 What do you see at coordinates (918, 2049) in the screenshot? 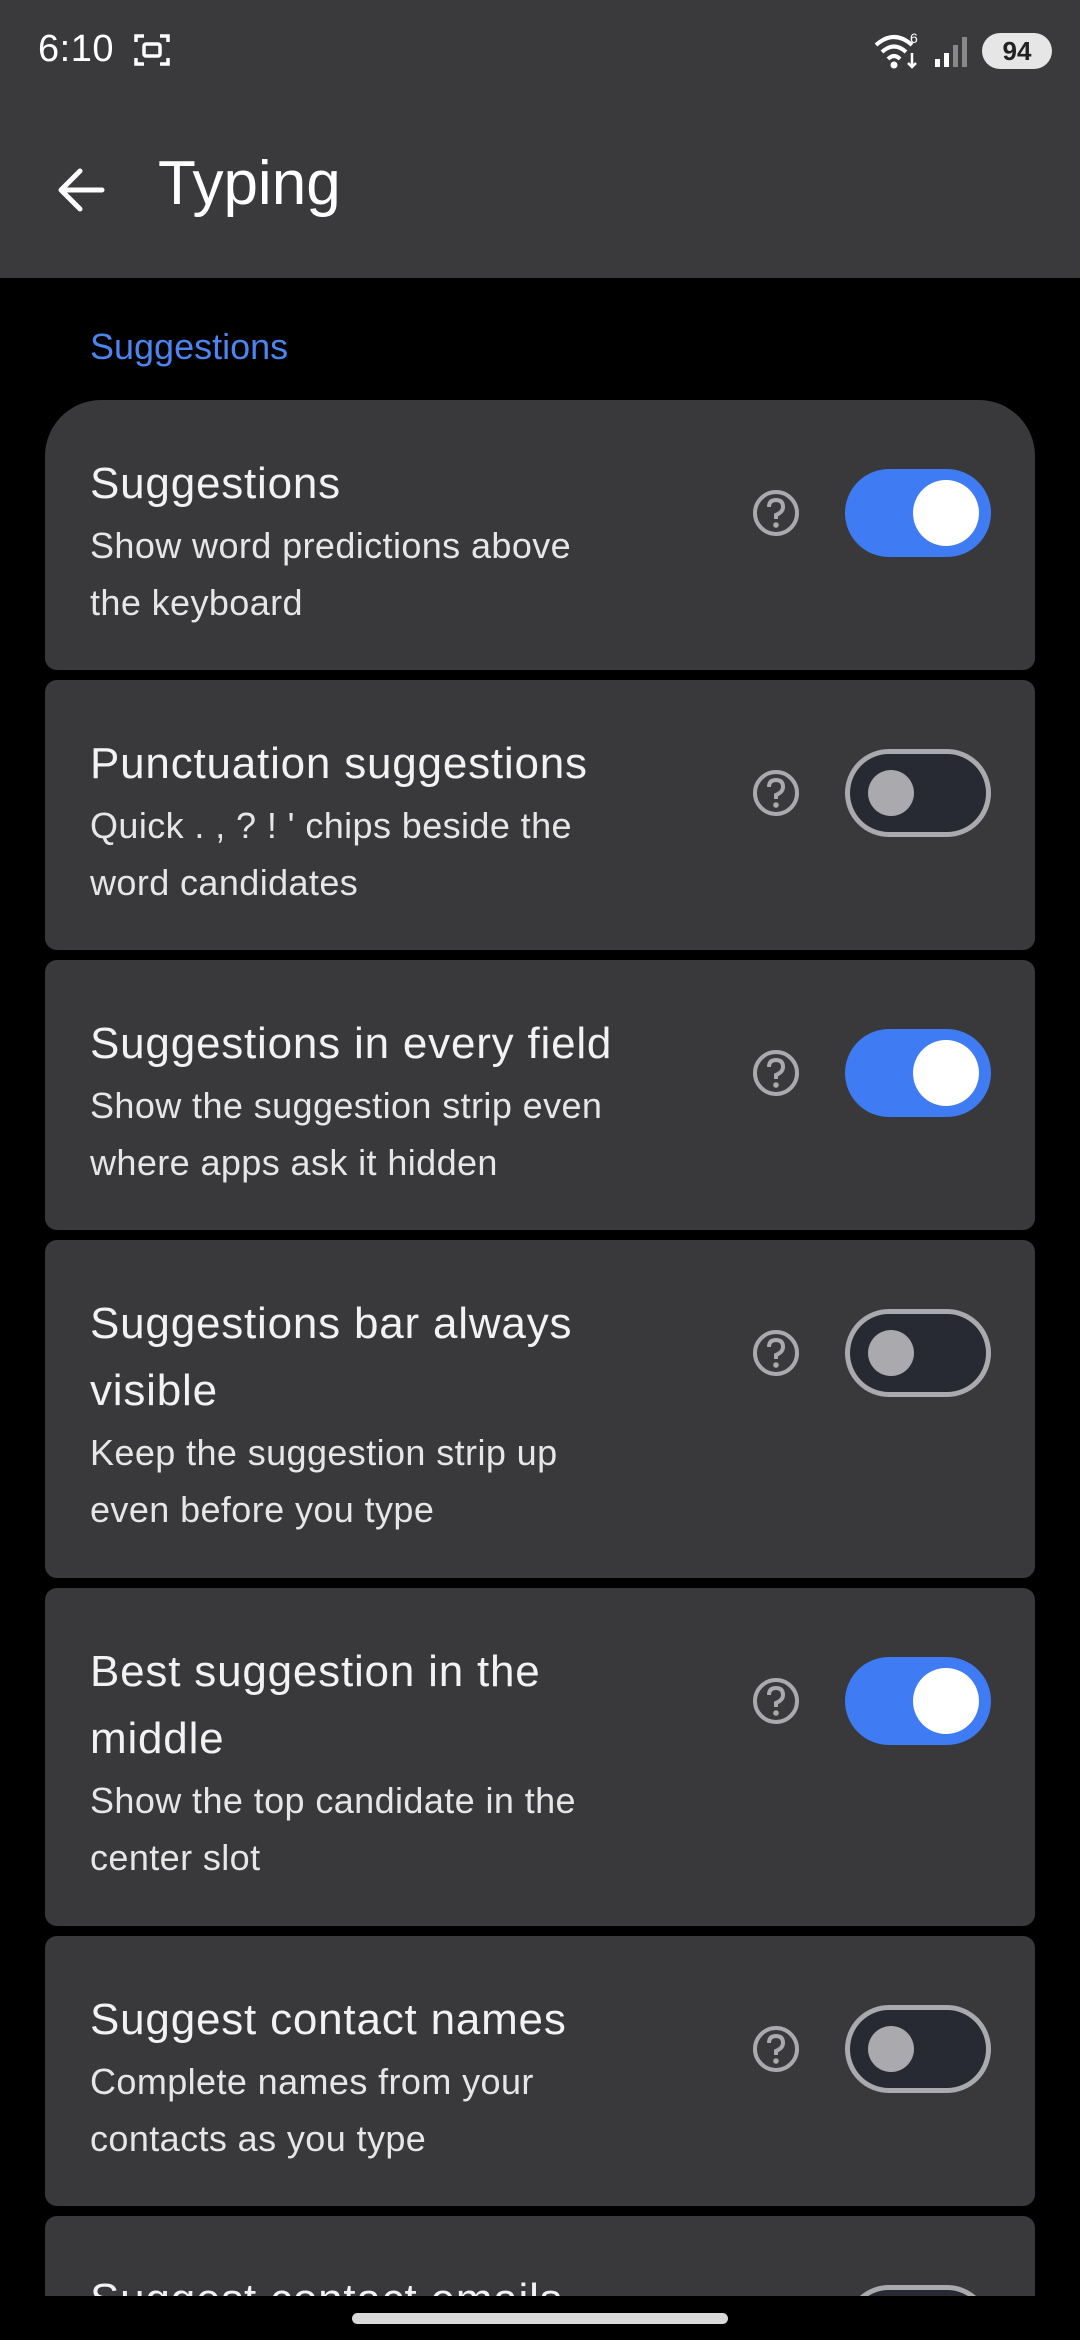
I see `suggest-contact-names-toggle` at bounding box center [918, 2049].